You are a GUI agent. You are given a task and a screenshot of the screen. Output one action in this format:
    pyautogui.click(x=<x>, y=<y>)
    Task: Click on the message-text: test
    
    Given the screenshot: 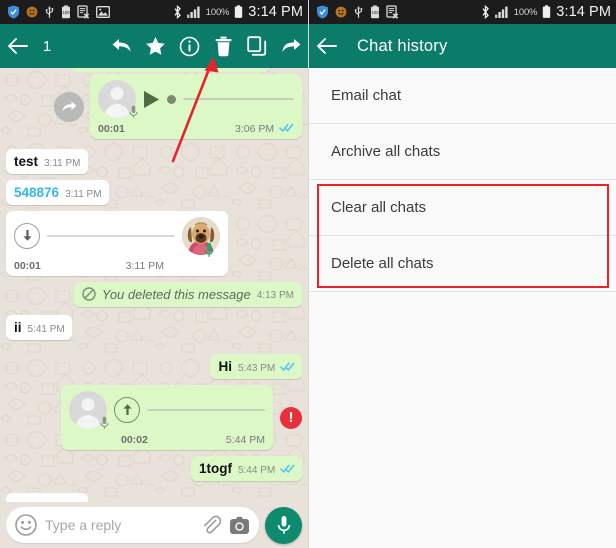 What is the action you would take?
    pyautogui.click(x=26, y=161)
    